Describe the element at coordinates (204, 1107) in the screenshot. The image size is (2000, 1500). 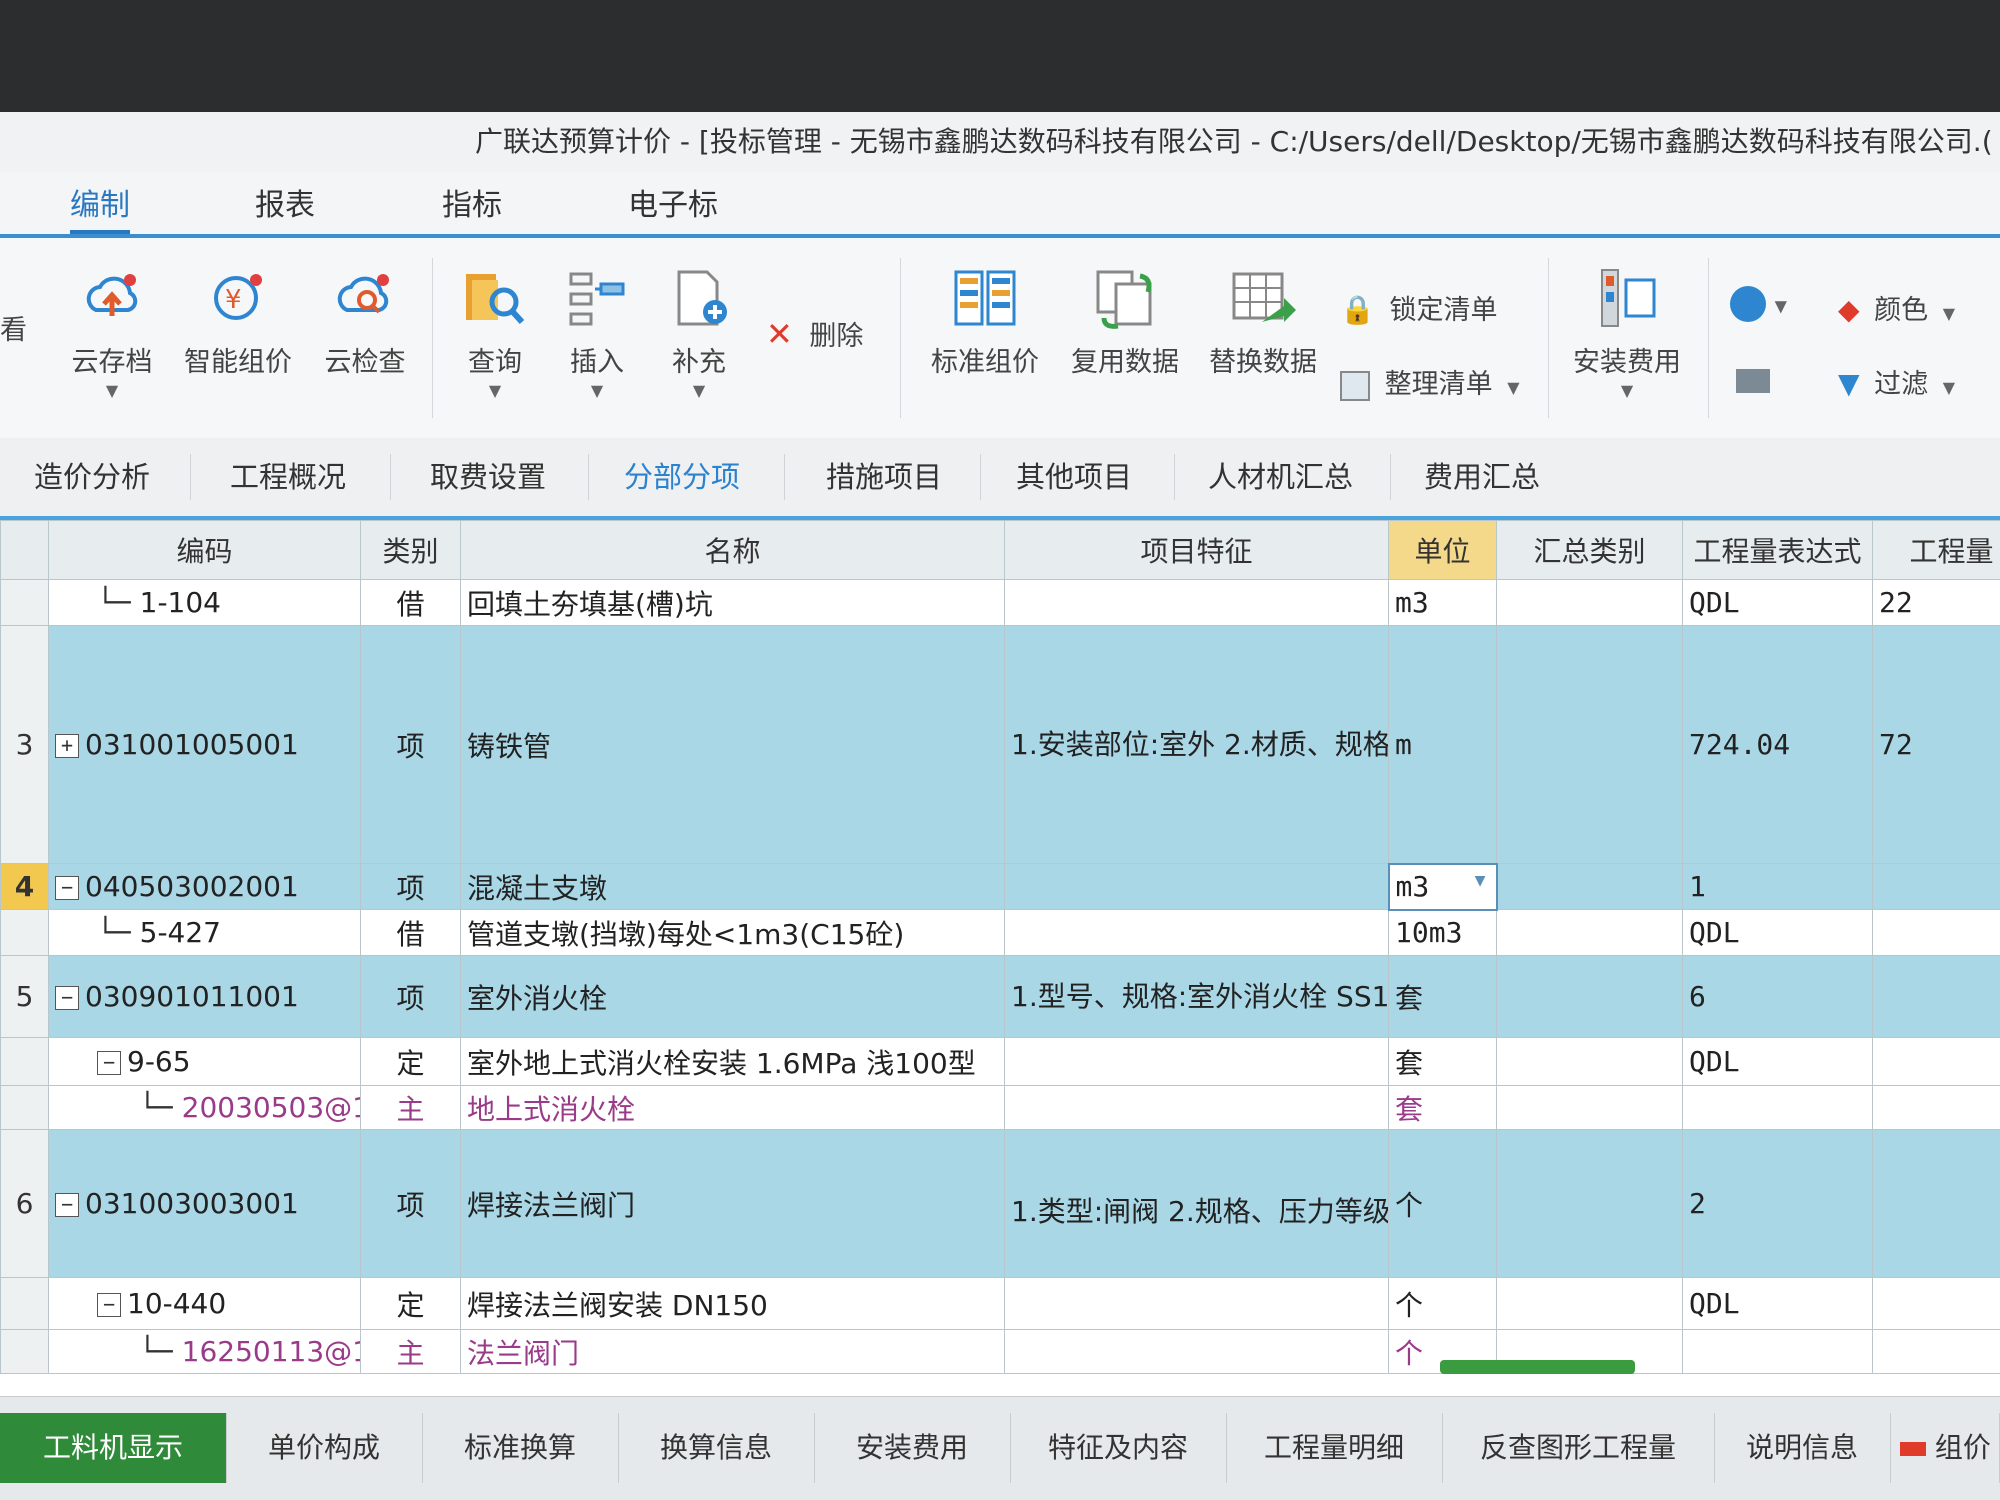
I see `code-cell: └─ 20030503@1` at that location.